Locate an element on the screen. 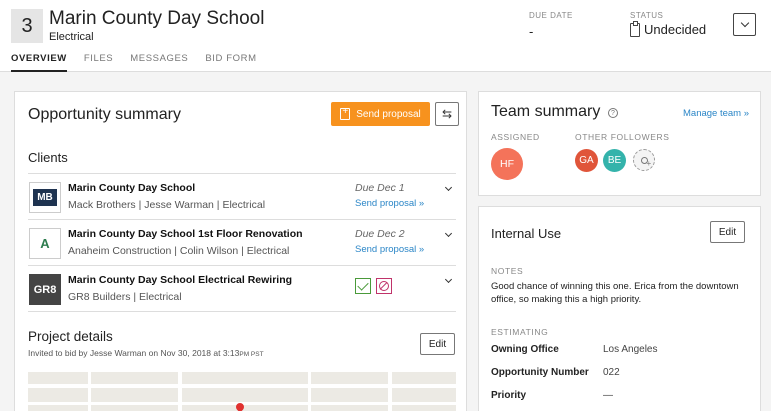  due-date-value: - is located at coordinates (531, 31).